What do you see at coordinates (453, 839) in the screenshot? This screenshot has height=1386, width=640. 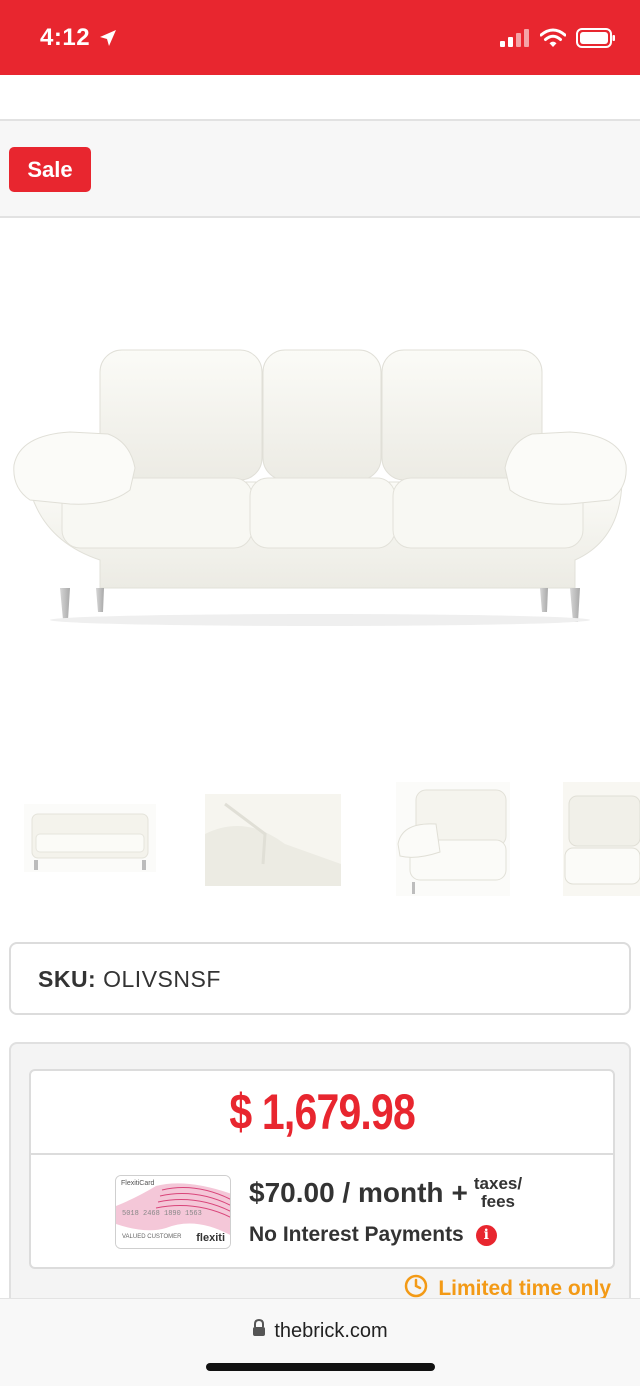 I see `sofa-angle-thumbnail` at bounding box center [453, 839].